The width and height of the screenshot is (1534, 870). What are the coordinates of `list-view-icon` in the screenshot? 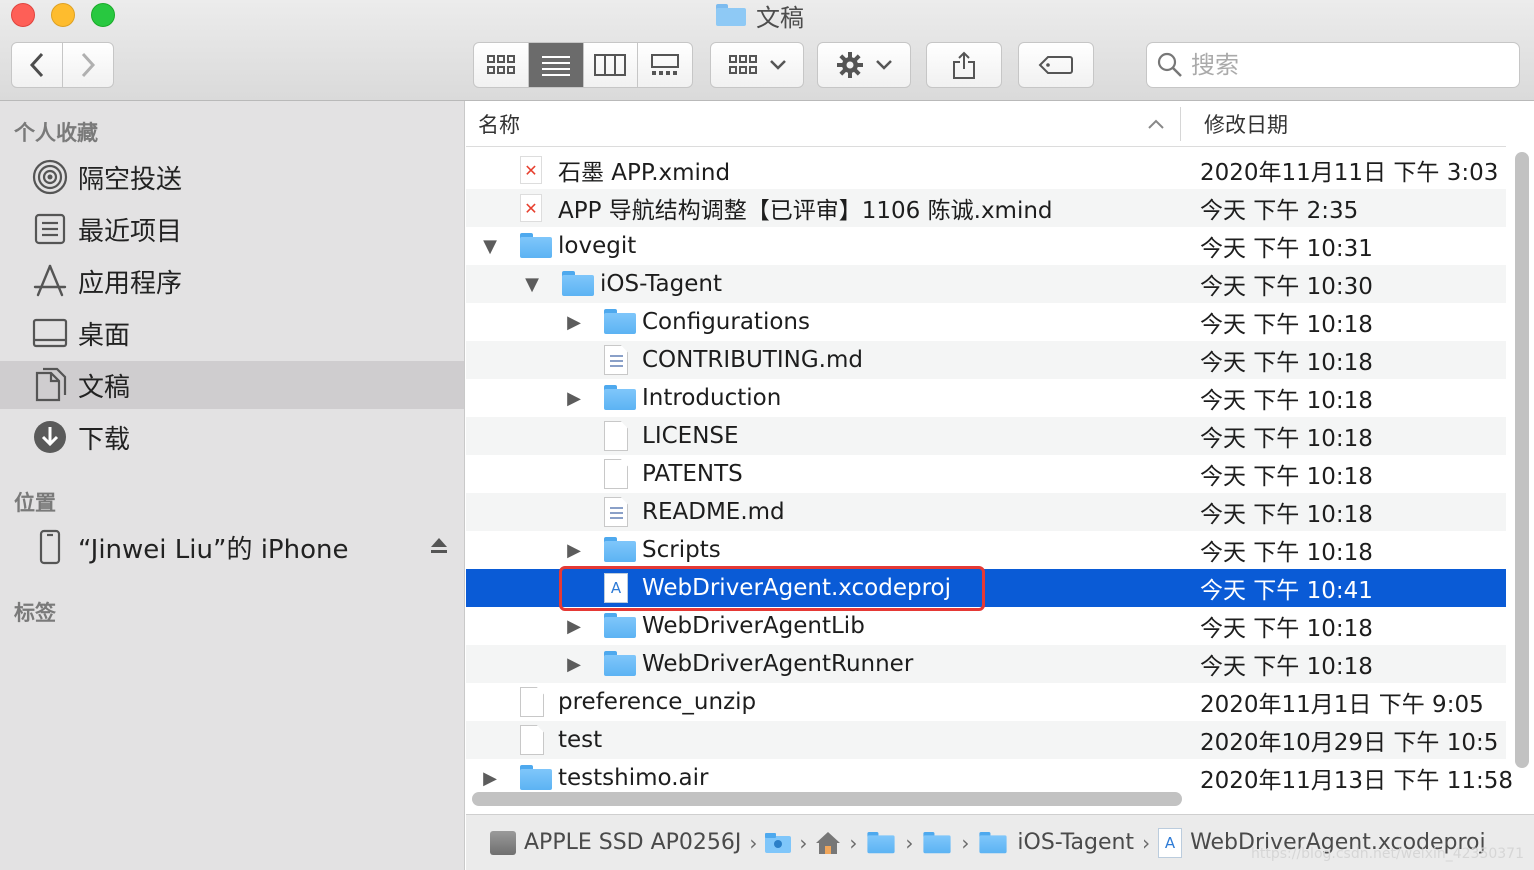 It's located at (555, 66).